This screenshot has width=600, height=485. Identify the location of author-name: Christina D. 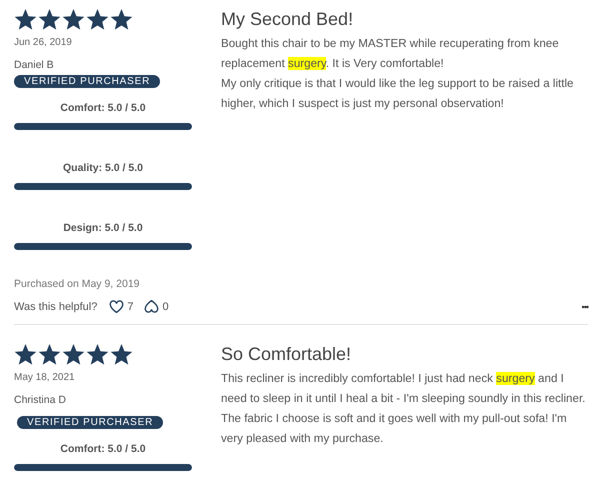
(40, 400).